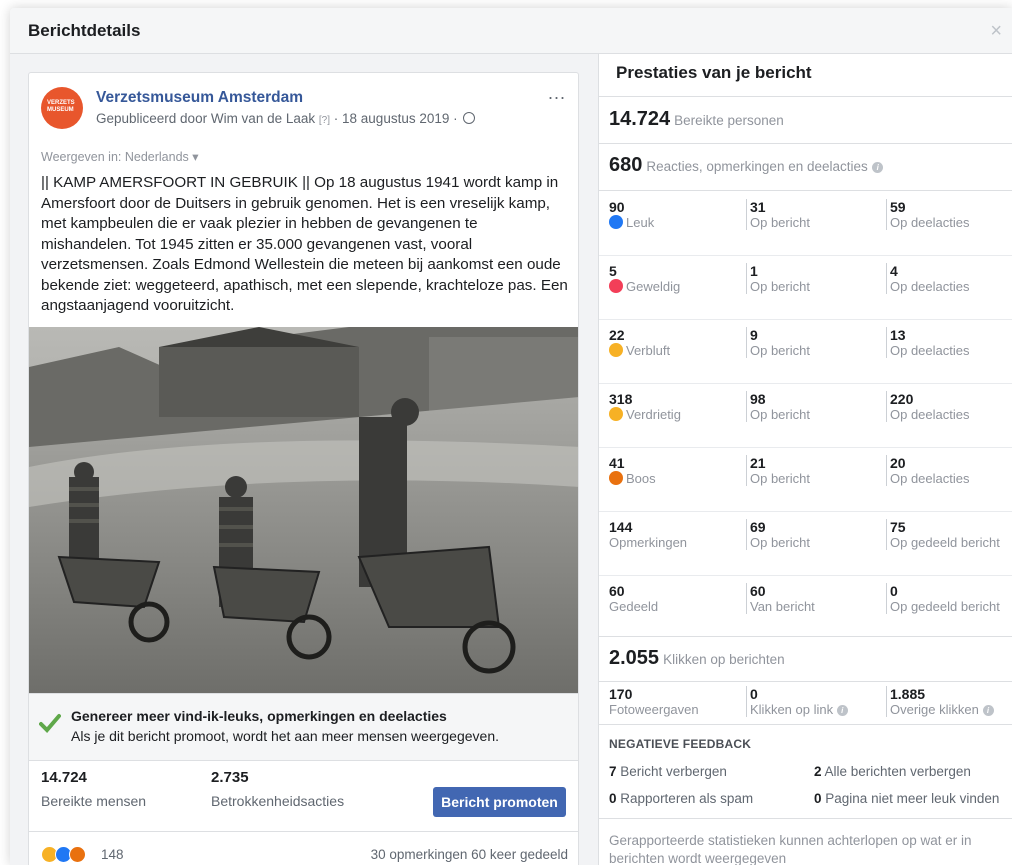 Image resolution: width=1012 pixels, height=865 pixels. I want to click on other-clicks-label-row: Overige klikken i, so click(942, 709).